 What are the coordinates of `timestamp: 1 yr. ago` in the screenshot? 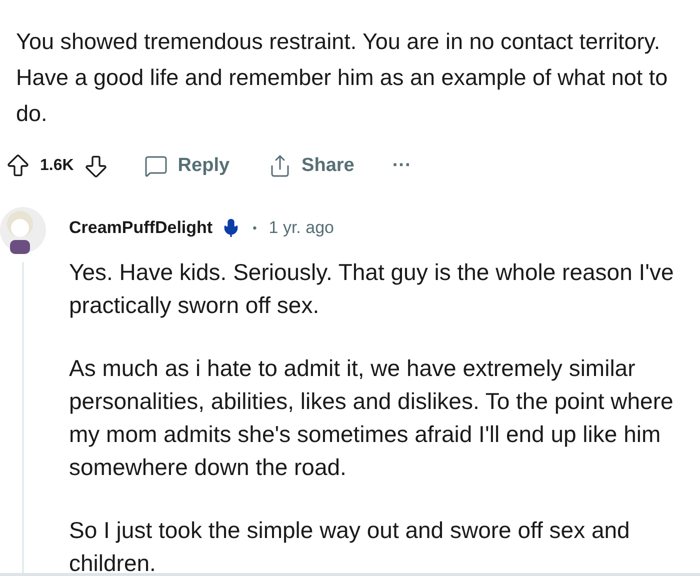 It's located at (301, 228).